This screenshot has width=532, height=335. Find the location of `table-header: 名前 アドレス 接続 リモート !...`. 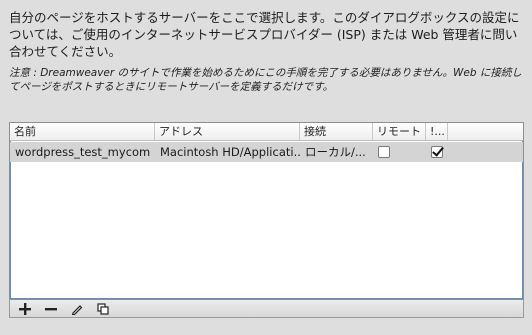

table-header: 名前 アドレス 接続 リモート !... is located at coordinates (266, 132).